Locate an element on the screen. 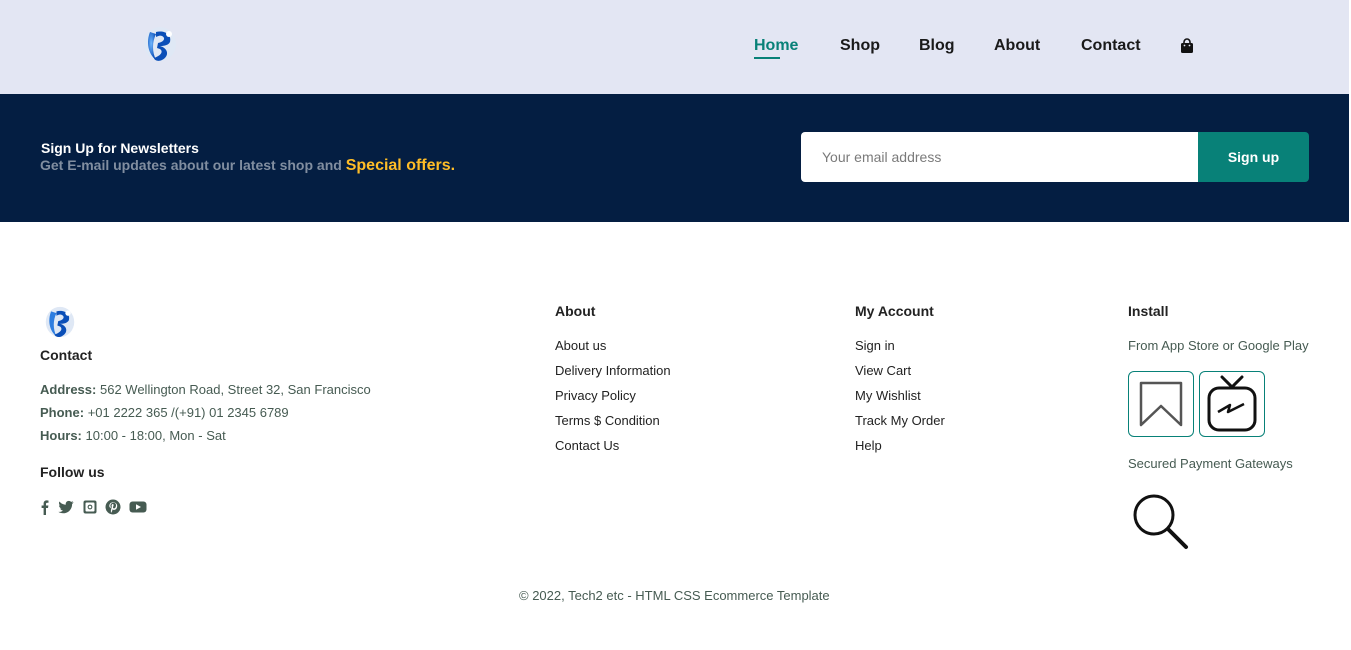 The image size is (1351, 650). account-link-track-order: Track My Order is located at coordinates (900, 420).